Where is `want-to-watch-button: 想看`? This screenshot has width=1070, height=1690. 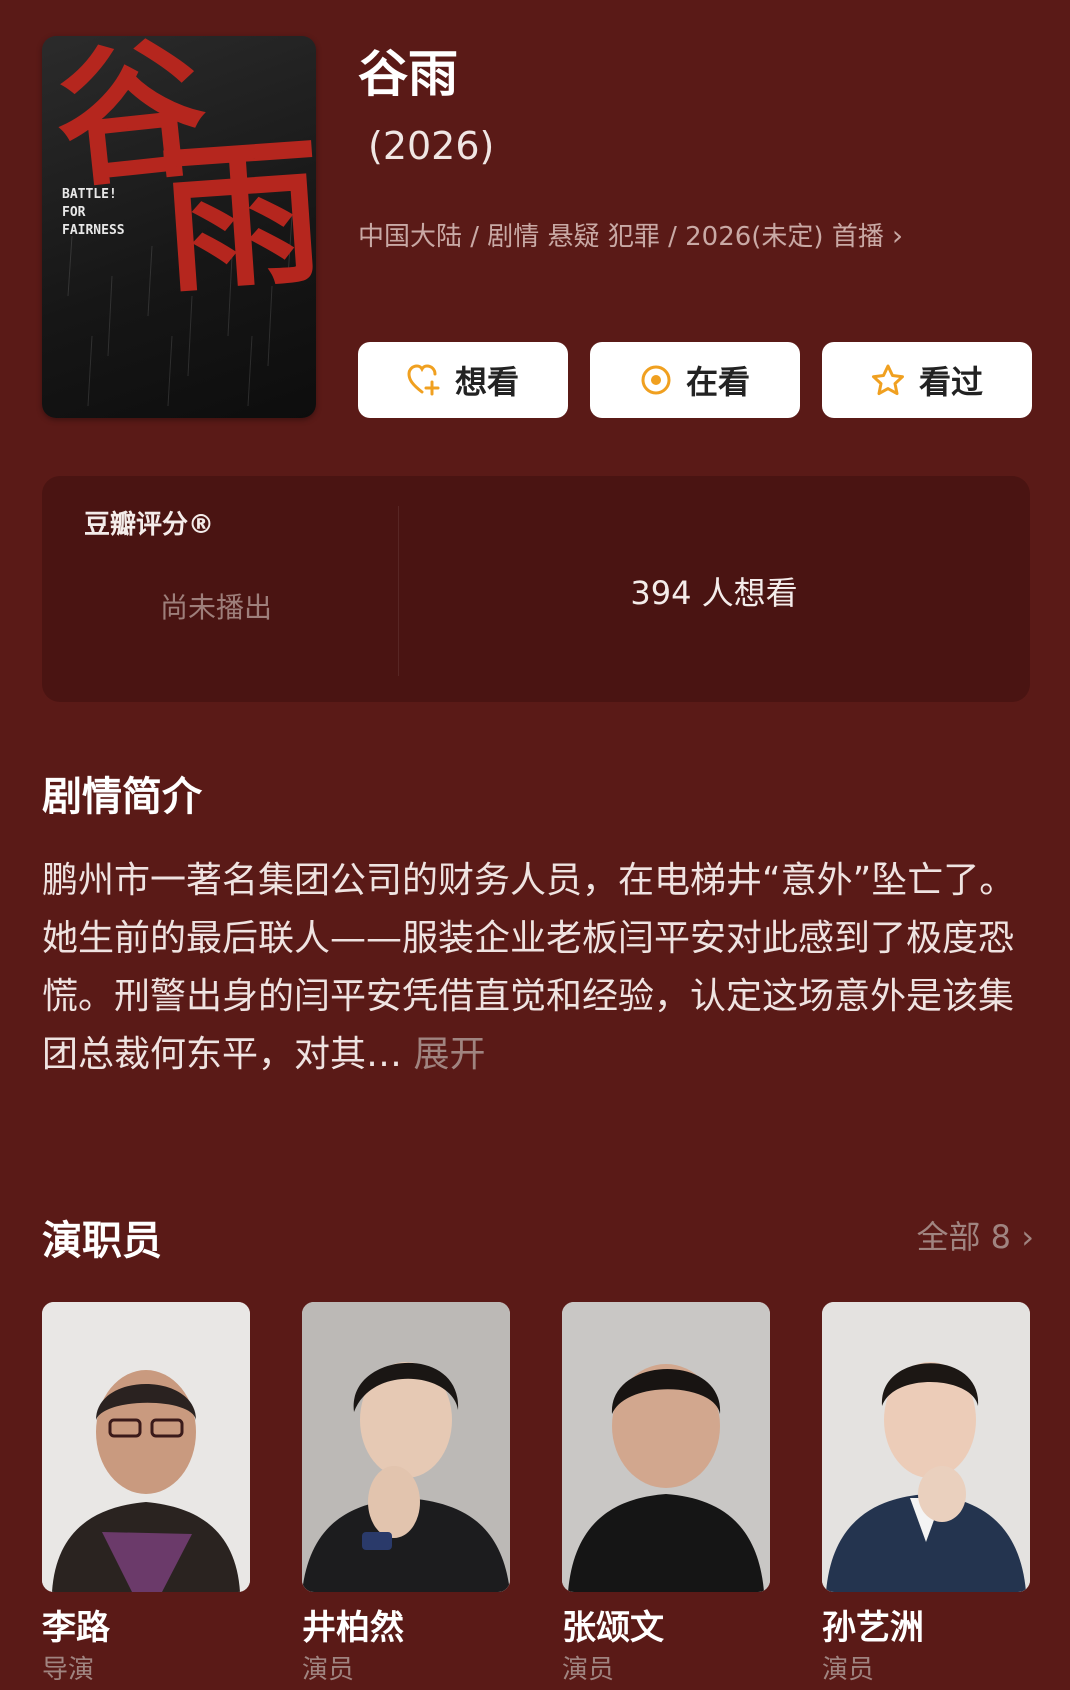 want-to-watch-button: 想看 is located at coordinates (463, 380).